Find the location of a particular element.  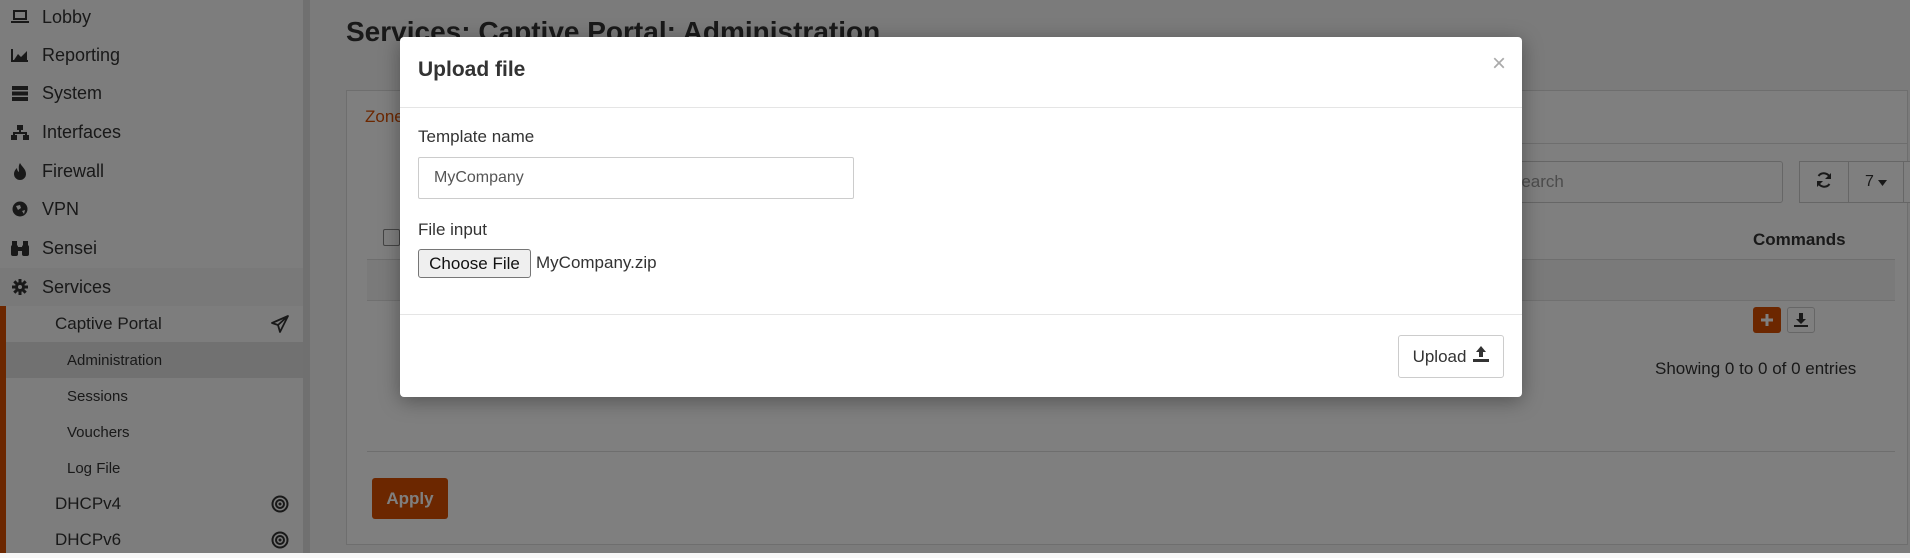

upload-icon is located at coordinates (1481, 356).